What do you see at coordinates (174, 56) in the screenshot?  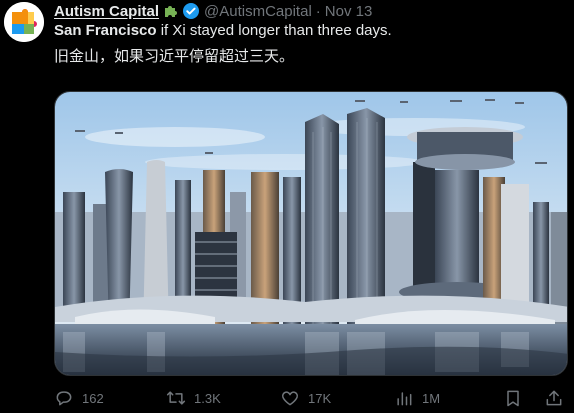 I see `tweet-text-line-2: 旧金山，如果习近平停留超过三天。` at bounding box center [174, 56].